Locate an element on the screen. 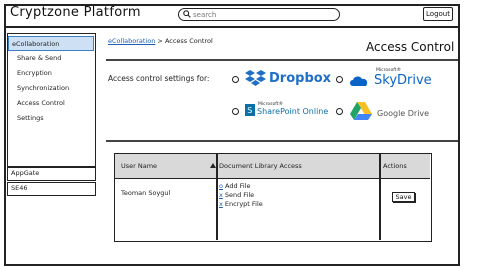 This screenshot has width=480, height=270. search-icon is located at coordinates (187, 14).